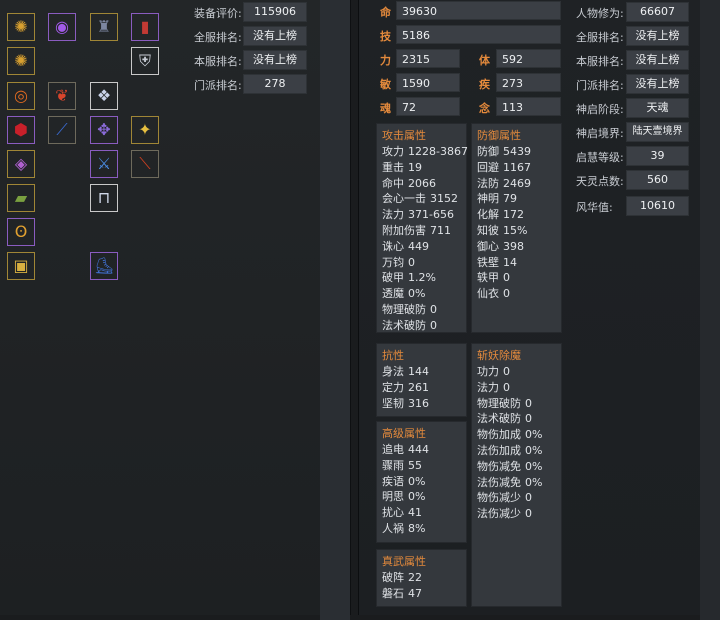 The image size is (720, 620). Describe the element at coordinates (385, 84) in the screenshot. I see `attr-min-key: 敏` at that location.